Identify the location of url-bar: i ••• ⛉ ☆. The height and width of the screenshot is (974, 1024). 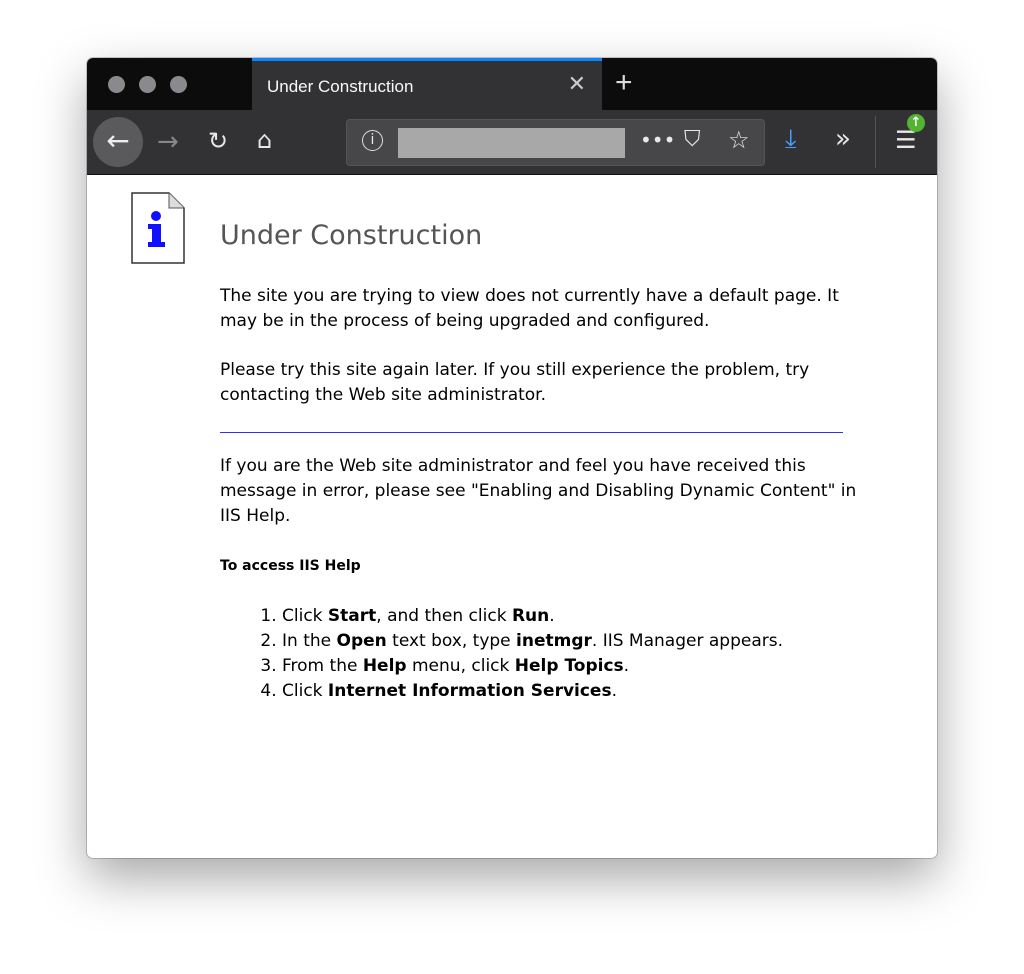
(555, 142).